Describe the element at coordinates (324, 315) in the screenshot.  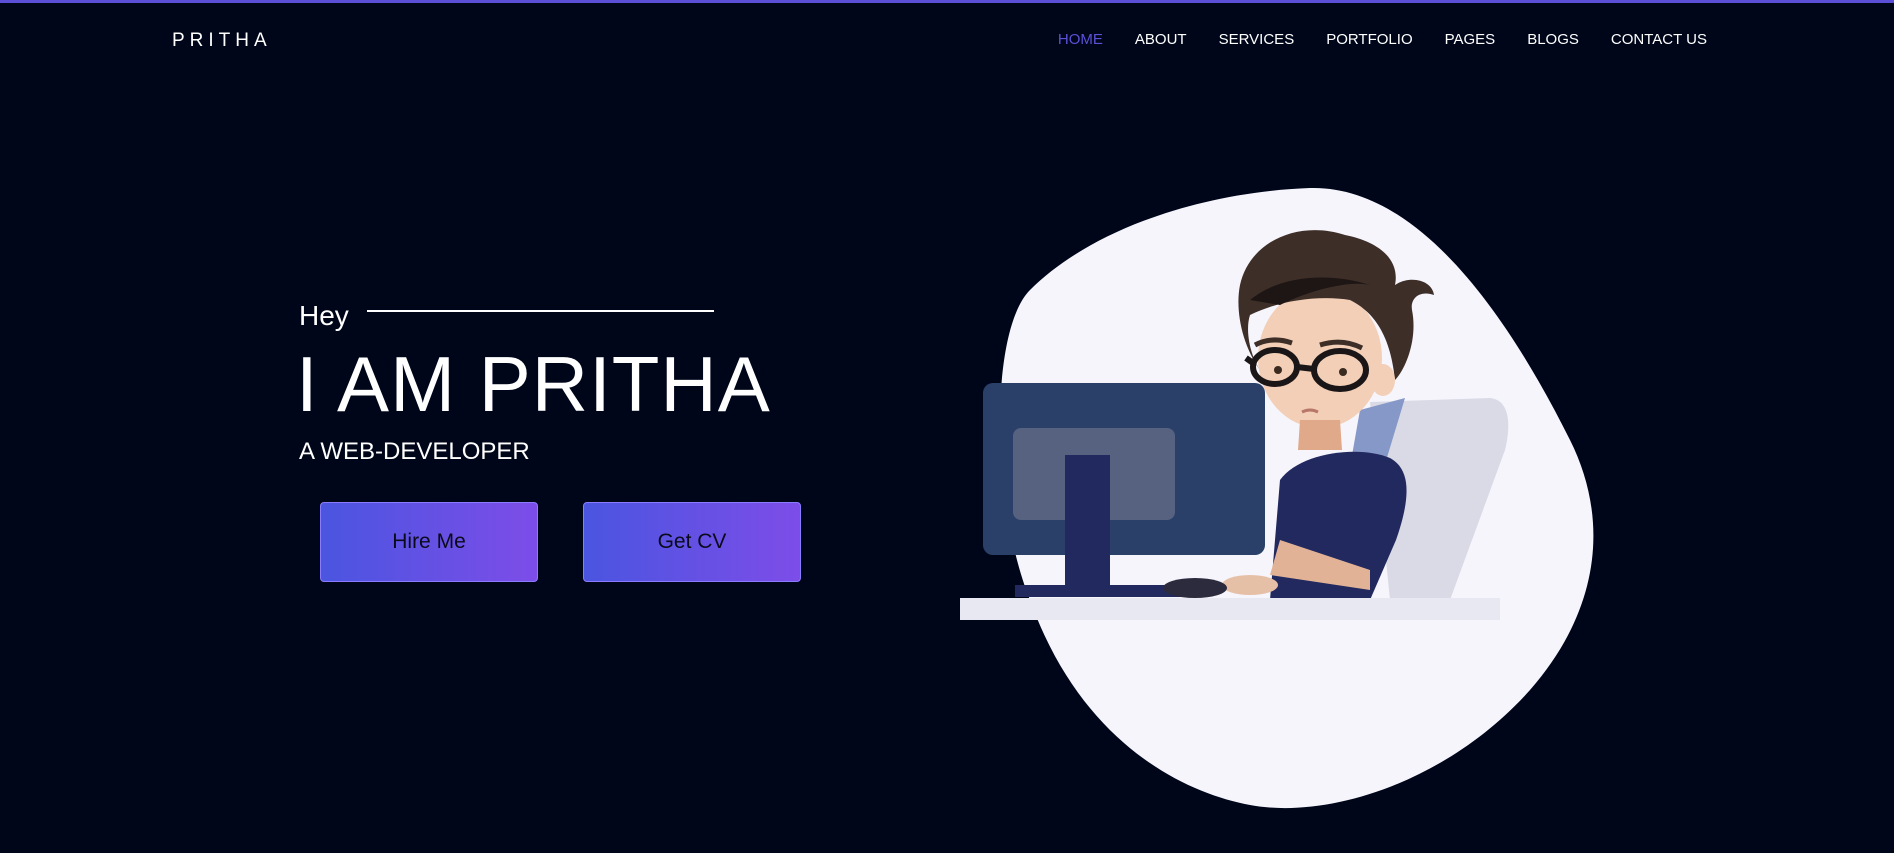
I see `greeting-text: Hey` at that location.